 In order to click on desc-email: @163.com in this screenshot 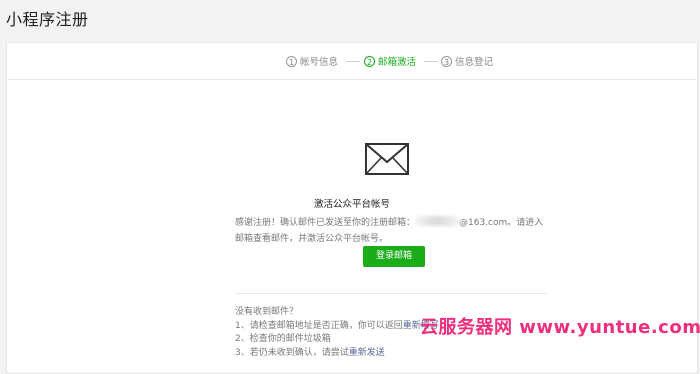, I will do `click(483, 223)`.